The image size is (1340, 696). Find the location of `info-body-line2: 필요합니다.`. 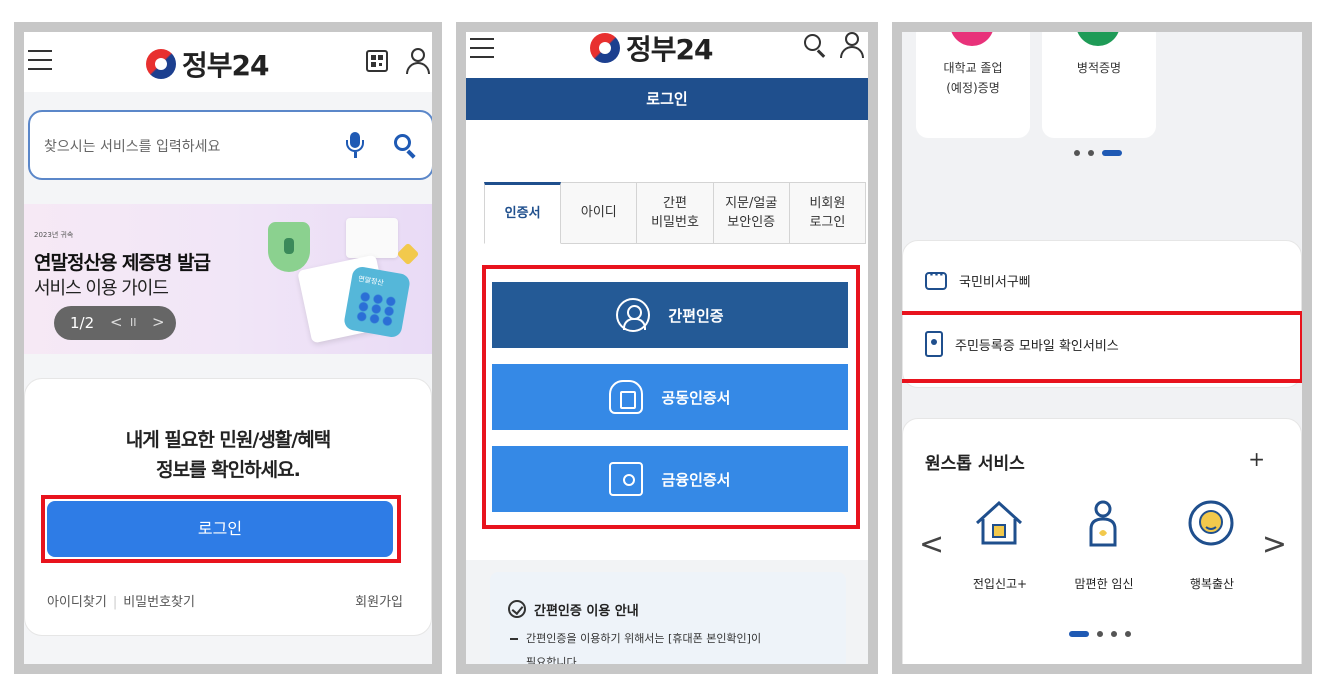

info-body-line2: 필요합니다. is located at coordinates (553, 660).